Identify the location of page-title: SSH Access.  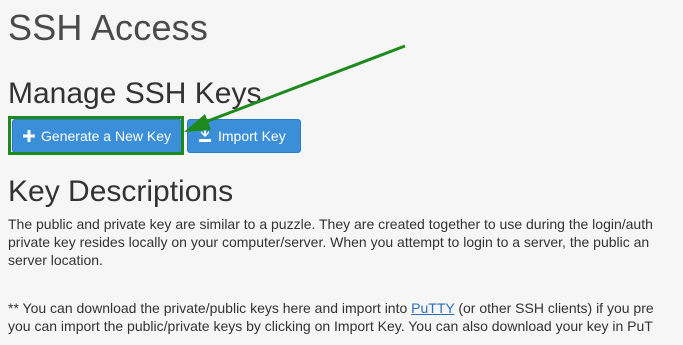
(108, 27).